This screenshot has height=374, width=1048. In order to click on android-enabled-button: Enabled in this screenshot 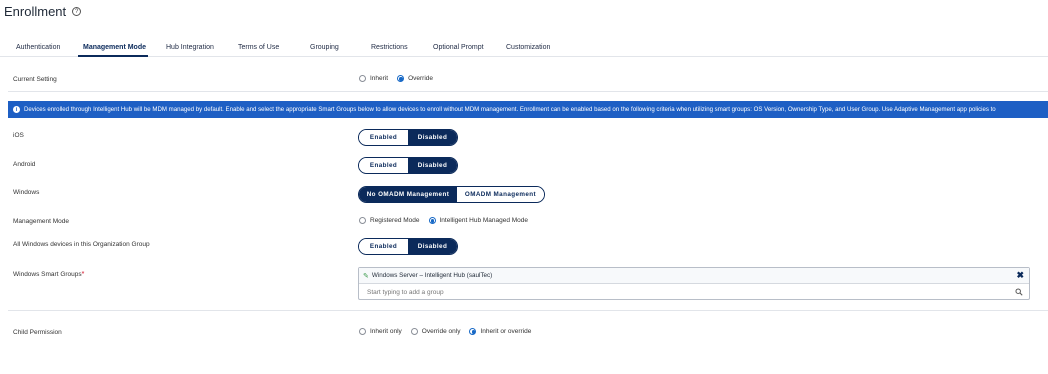, I will do `click(383, 165)`.